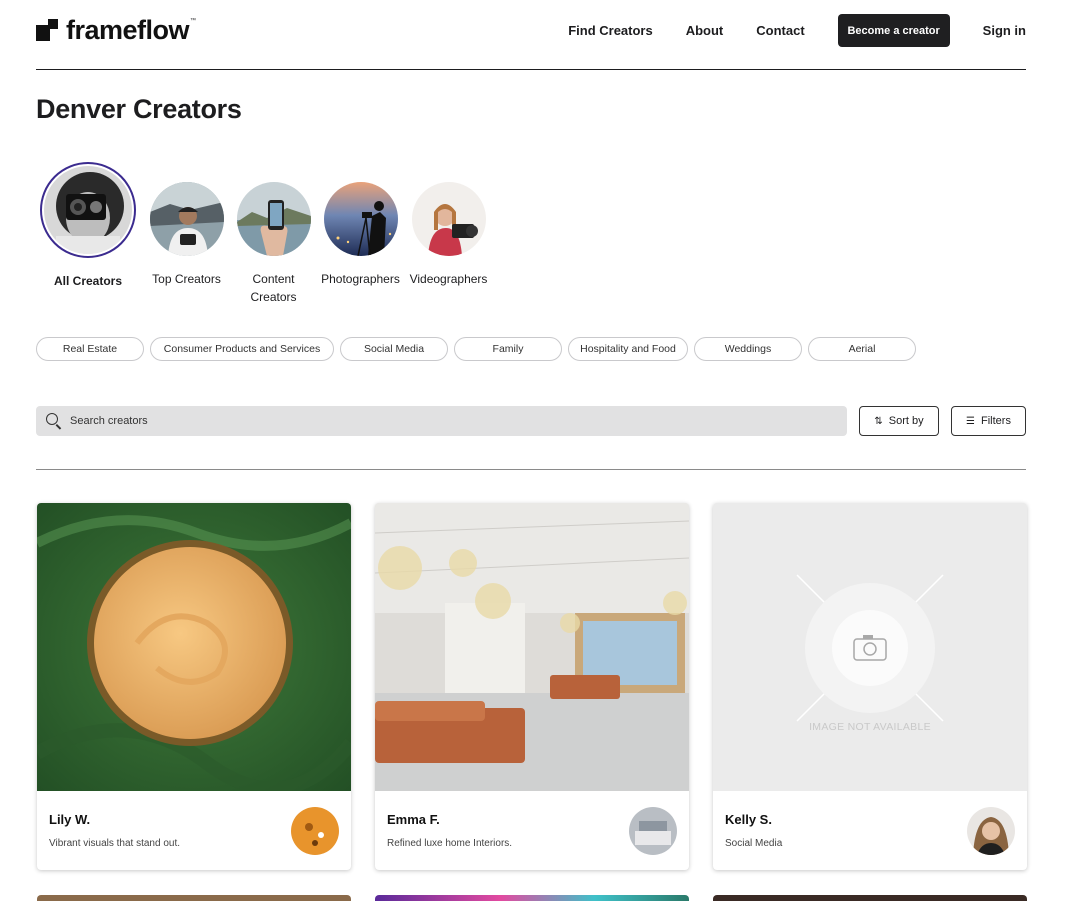  I want to click on nav-find-creators: Find Creators, so click(610, 30).